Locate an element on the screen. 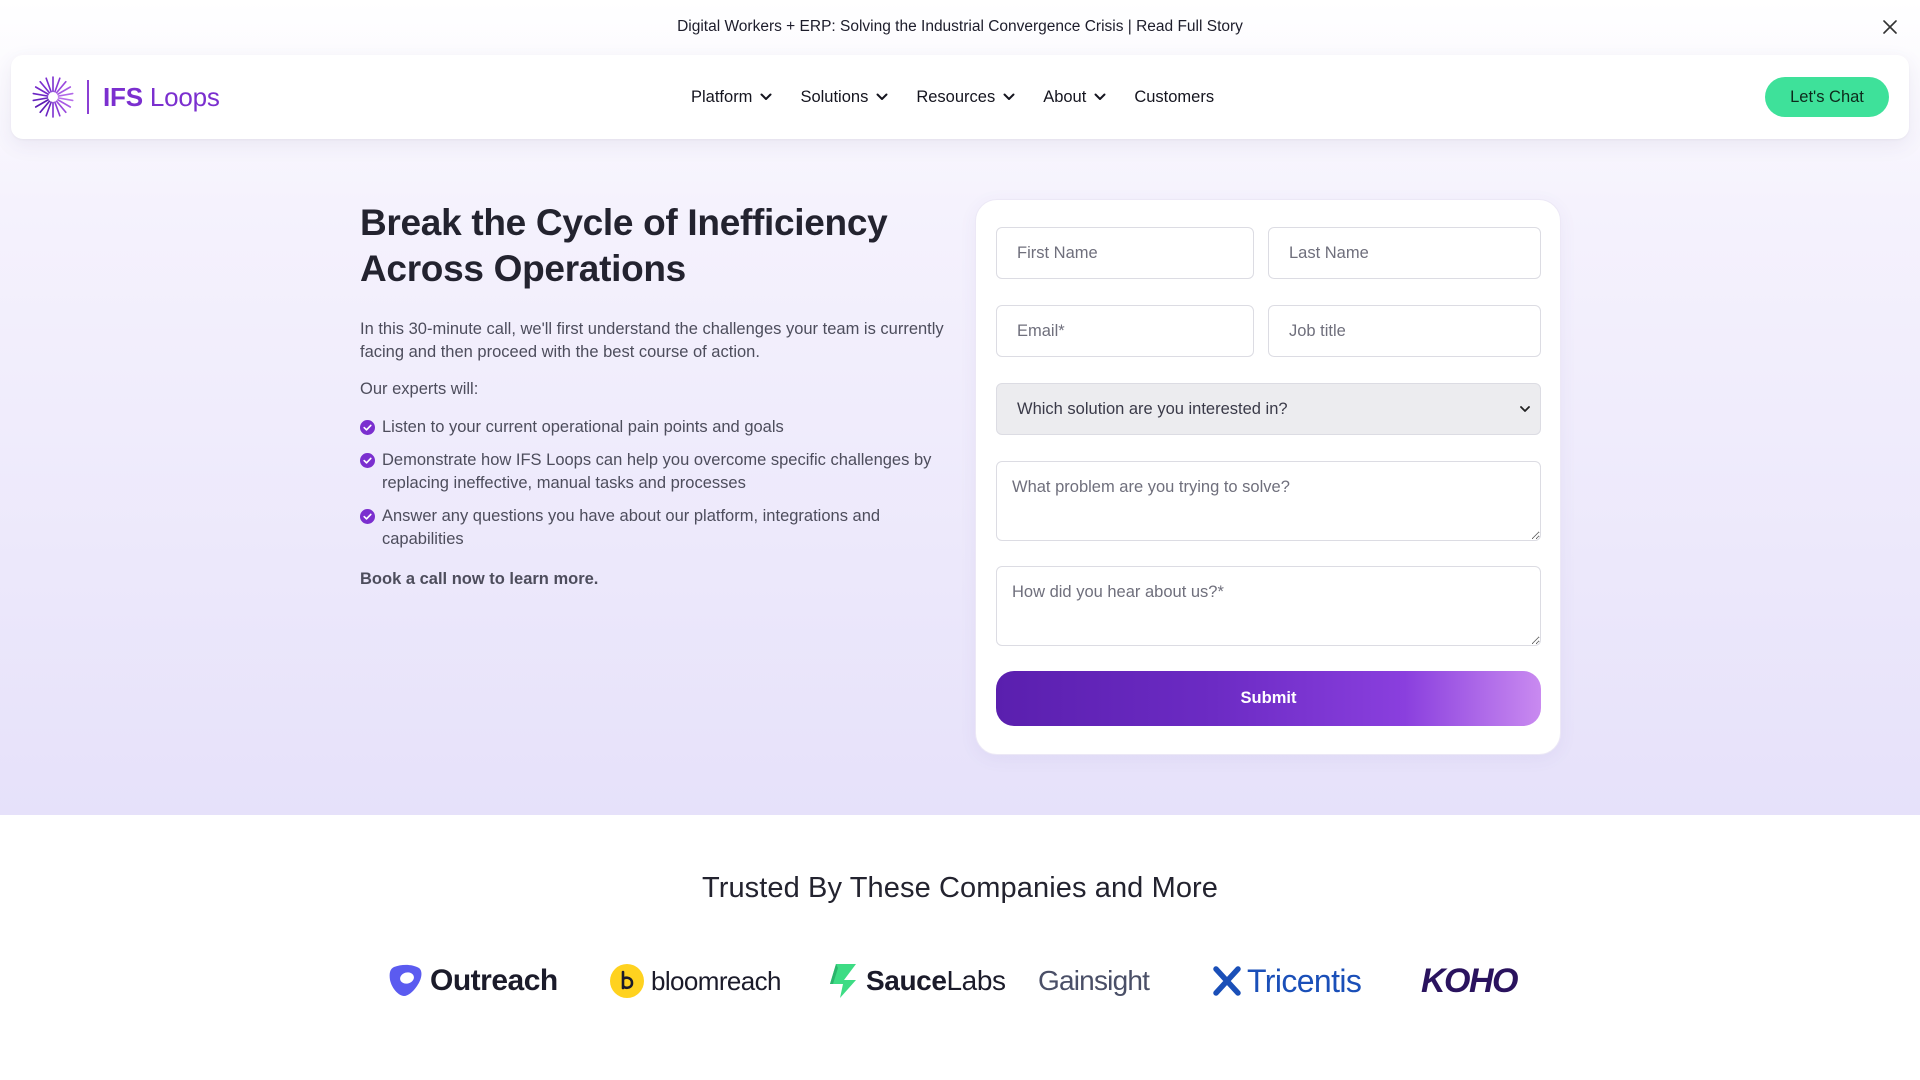 The height and width of the screenshot is (1080, 1920). problem-textarea is located at coordinates (1268, 501).